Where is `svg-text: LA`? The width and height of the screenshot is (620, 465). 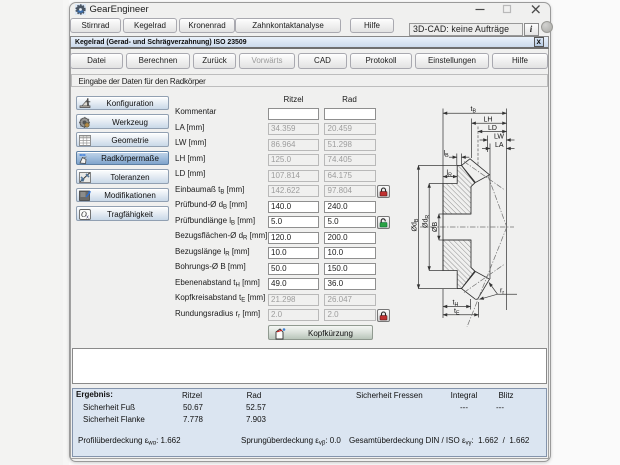 svg-text: LA is located at coordinates (499, 145).